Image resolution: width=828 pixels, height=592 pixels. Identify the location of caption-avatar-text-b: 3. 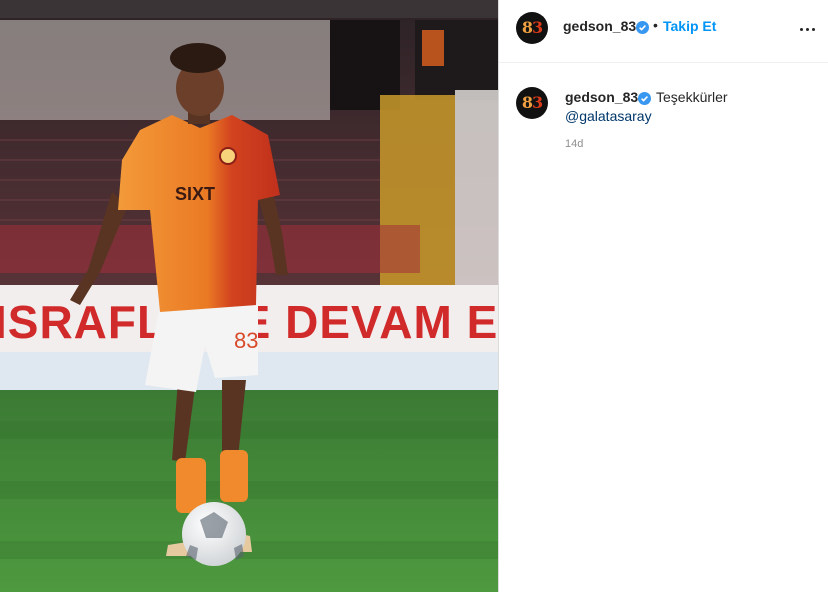
(537, 102).